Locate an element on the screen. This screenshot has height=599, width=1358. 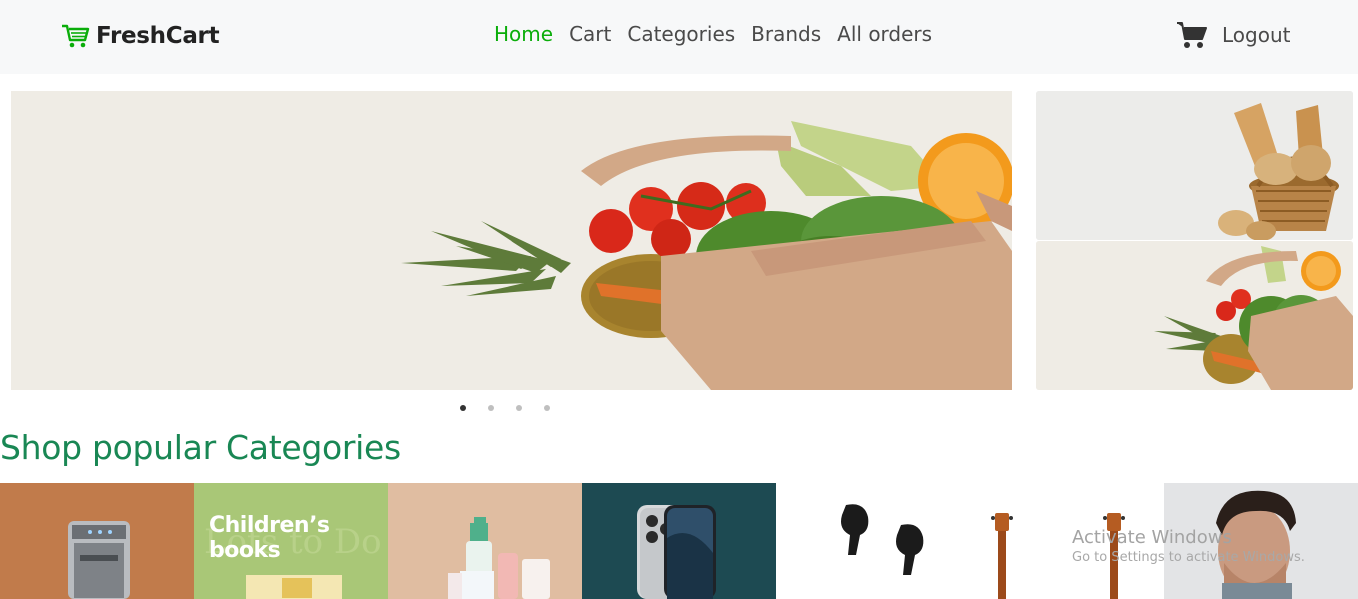
side-banner-bread is located at coordinates (1194, 165).